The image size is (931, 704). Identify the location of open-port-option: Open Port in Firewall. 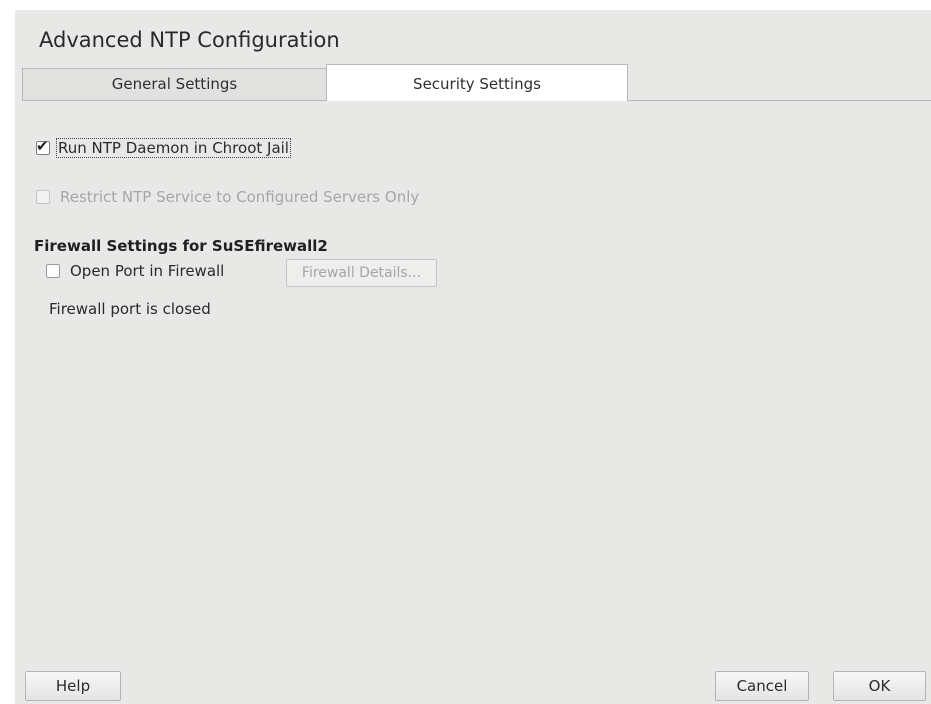
(135, 271).